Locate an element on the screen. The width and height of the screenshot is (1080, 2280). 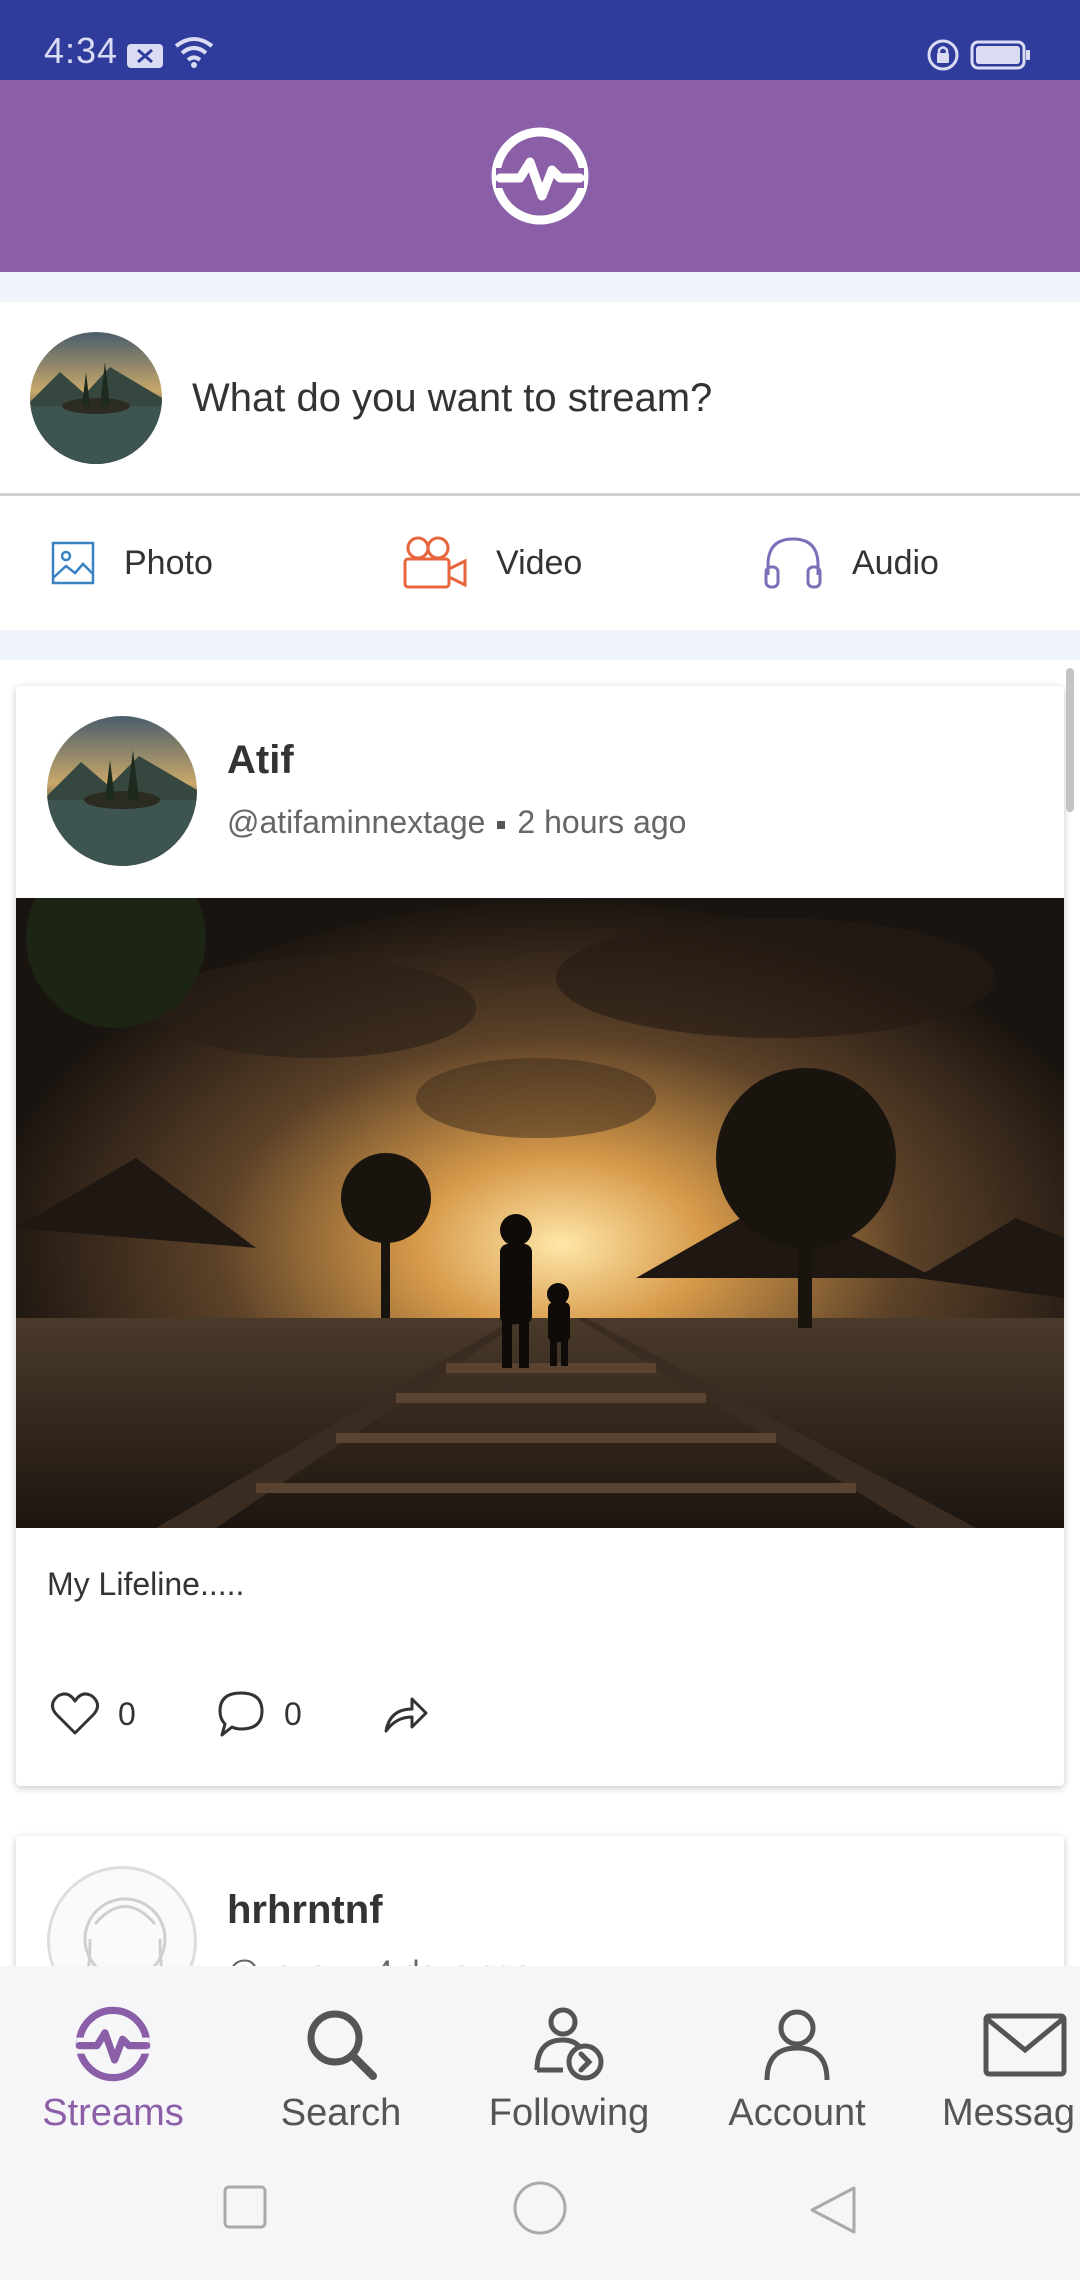
video-camera-icon is located at coordinates (435, 562).